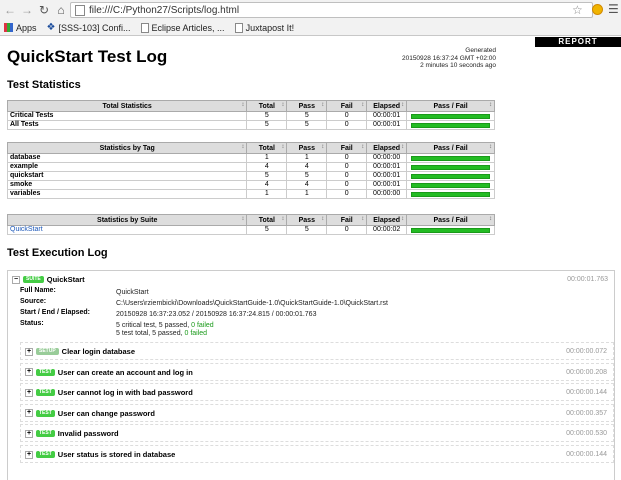 Image resolution: width=621 pixels, height=480 pixels. What do you see at coordinates (347, 230) in the screenshot?
I see `stat-fail: 0` at bounding box center [347, 230].